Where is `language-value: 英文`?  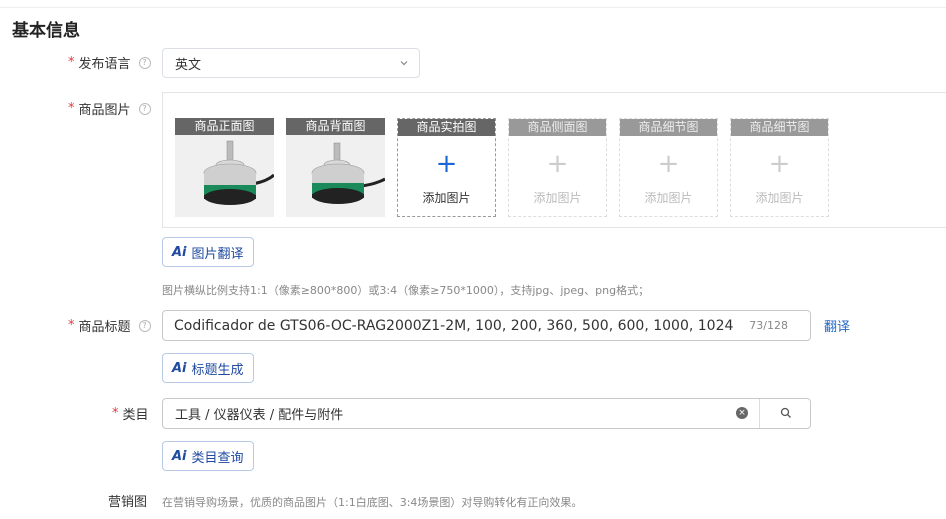 language-value: 英文 is located at coordinates (188, 65).